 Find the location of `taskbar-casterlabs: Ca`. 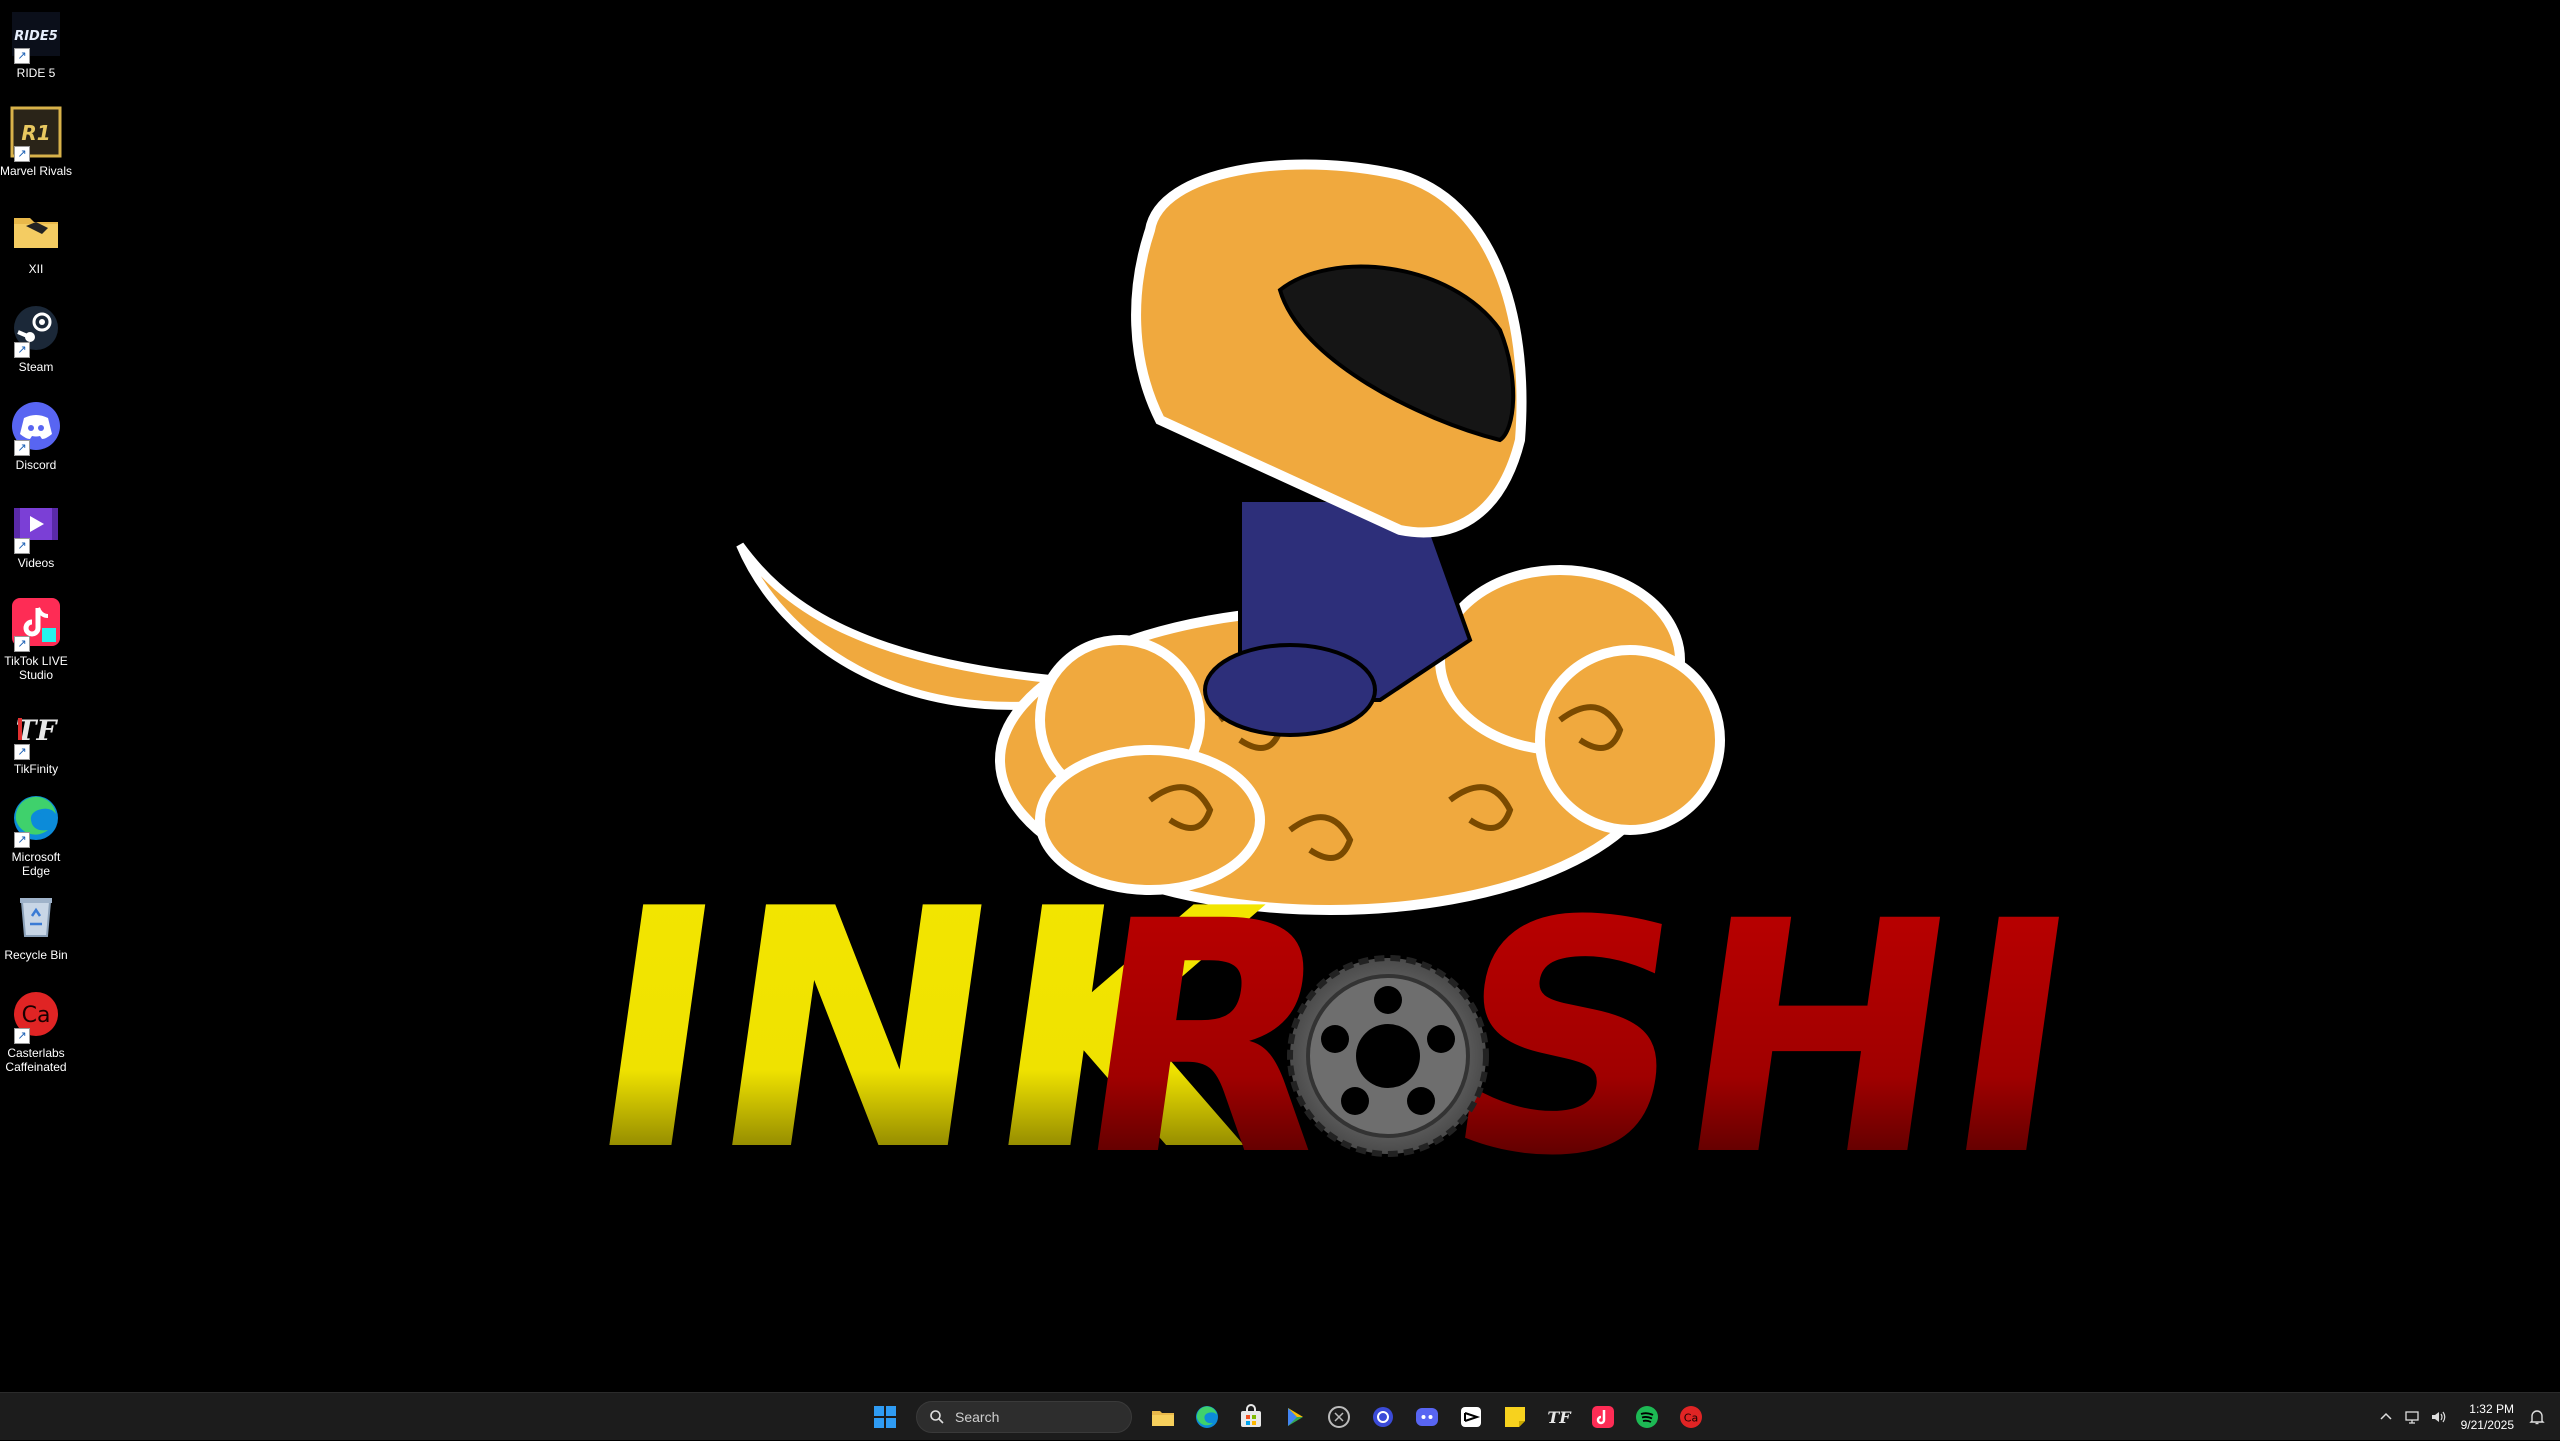

taskbar-casterlabs: Ca is located at coordinates (1691, 1417).